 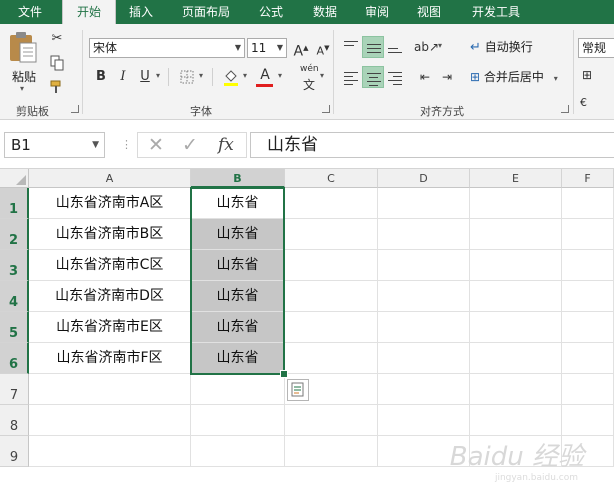 What do you see at coordinates (110, 234) in the screenshot?
I see `cell-a2: 山东省济南市B区` at bounding box center [110, 234].